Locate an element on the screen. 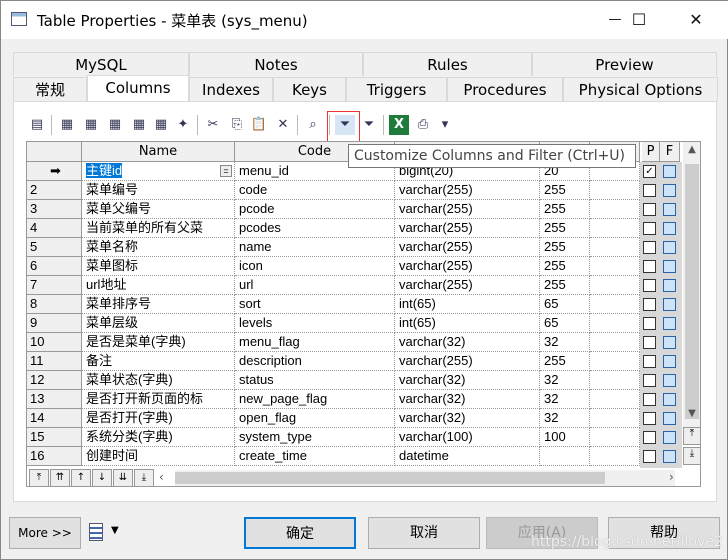 The height and width of the screenshot is (560, 728). table-row: 4 当前菜单的所有父菜 pcodes varchar(255) 255 is located at coordinates (354, 228).